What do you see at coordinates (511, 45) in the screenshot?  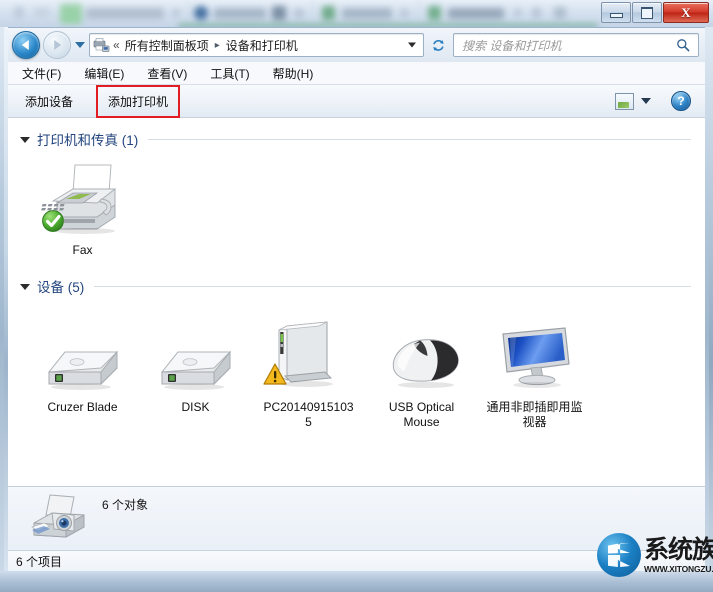 I see `search-input: 搜索 设备和打印机` at bounding box center [511, 45].